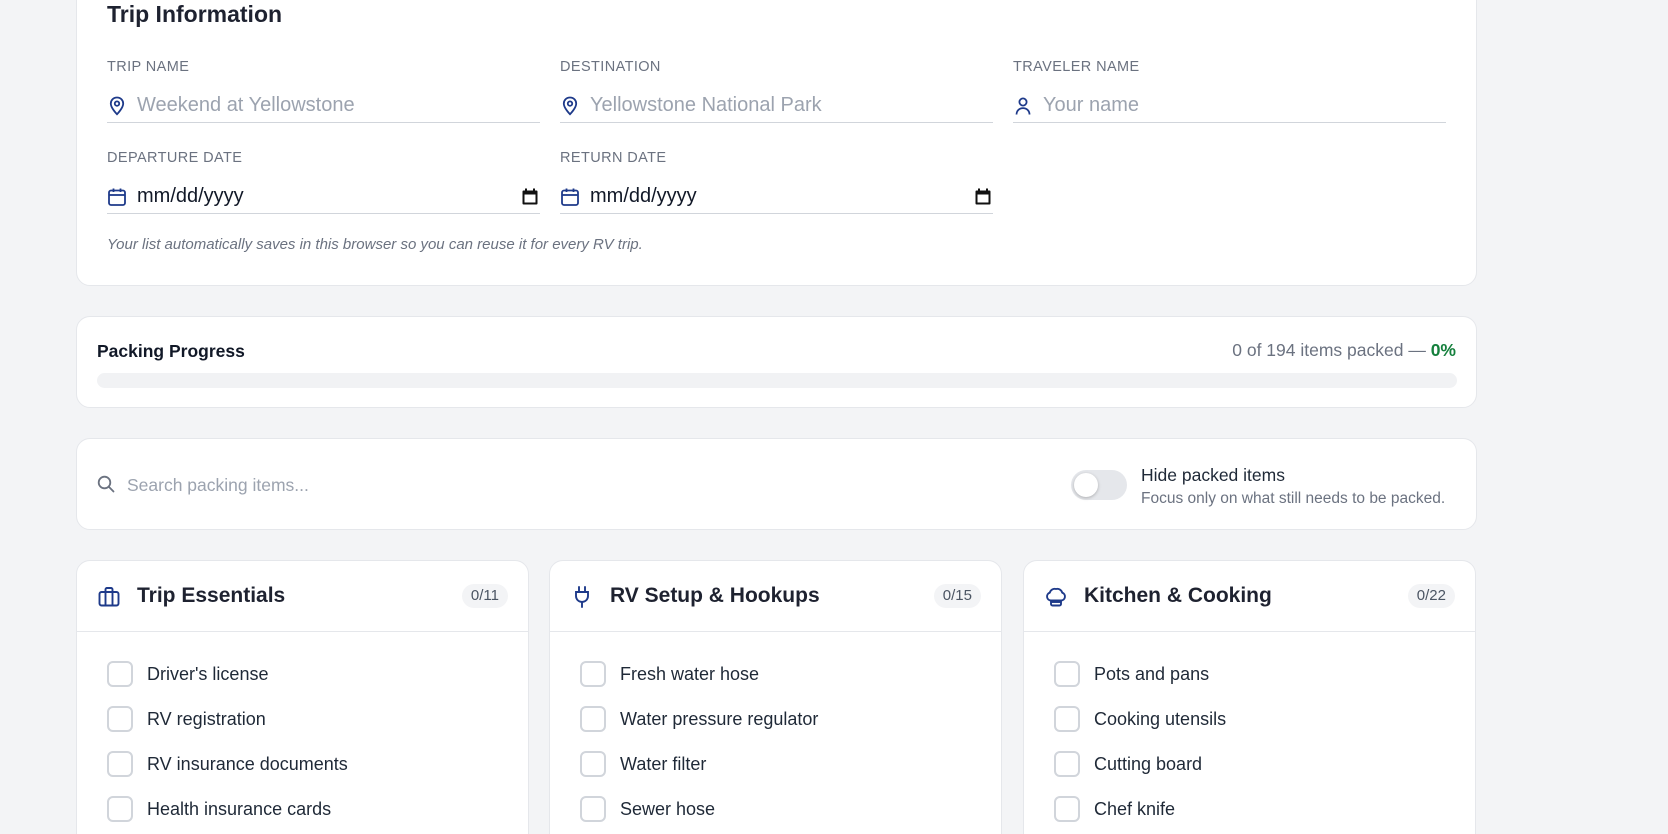  Describe the element at coordinates (613, 158) in the screenshot. I see `return-date-label: RETURN DATE` at that location.